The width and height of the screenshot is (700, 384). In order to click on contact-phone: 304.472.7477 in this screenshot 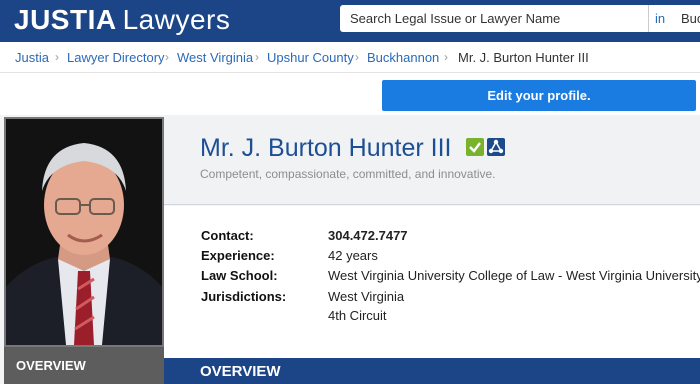, I will do `click(368, 235)`.